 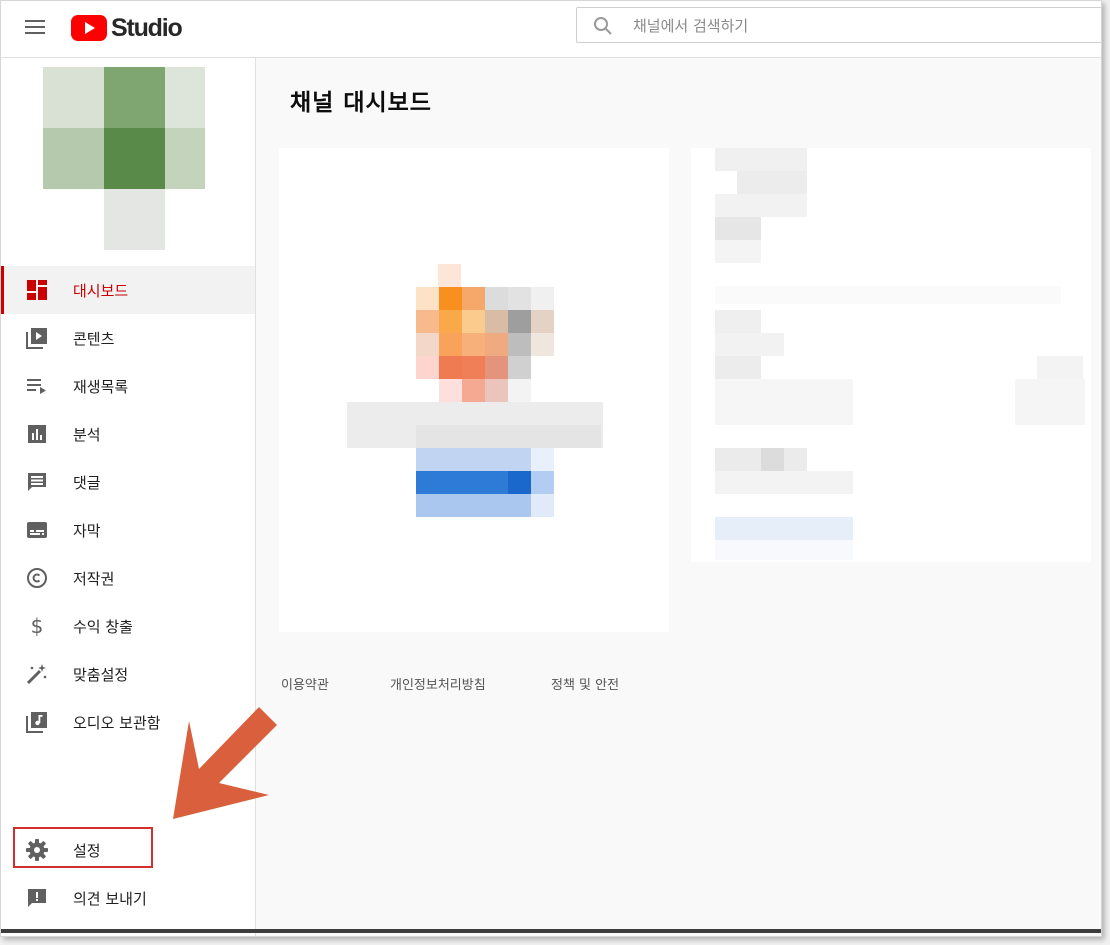 What do you see at coordinates (36, 386) in the screenshot?
I see `playlist-icon` at bounding box center [36, 386].